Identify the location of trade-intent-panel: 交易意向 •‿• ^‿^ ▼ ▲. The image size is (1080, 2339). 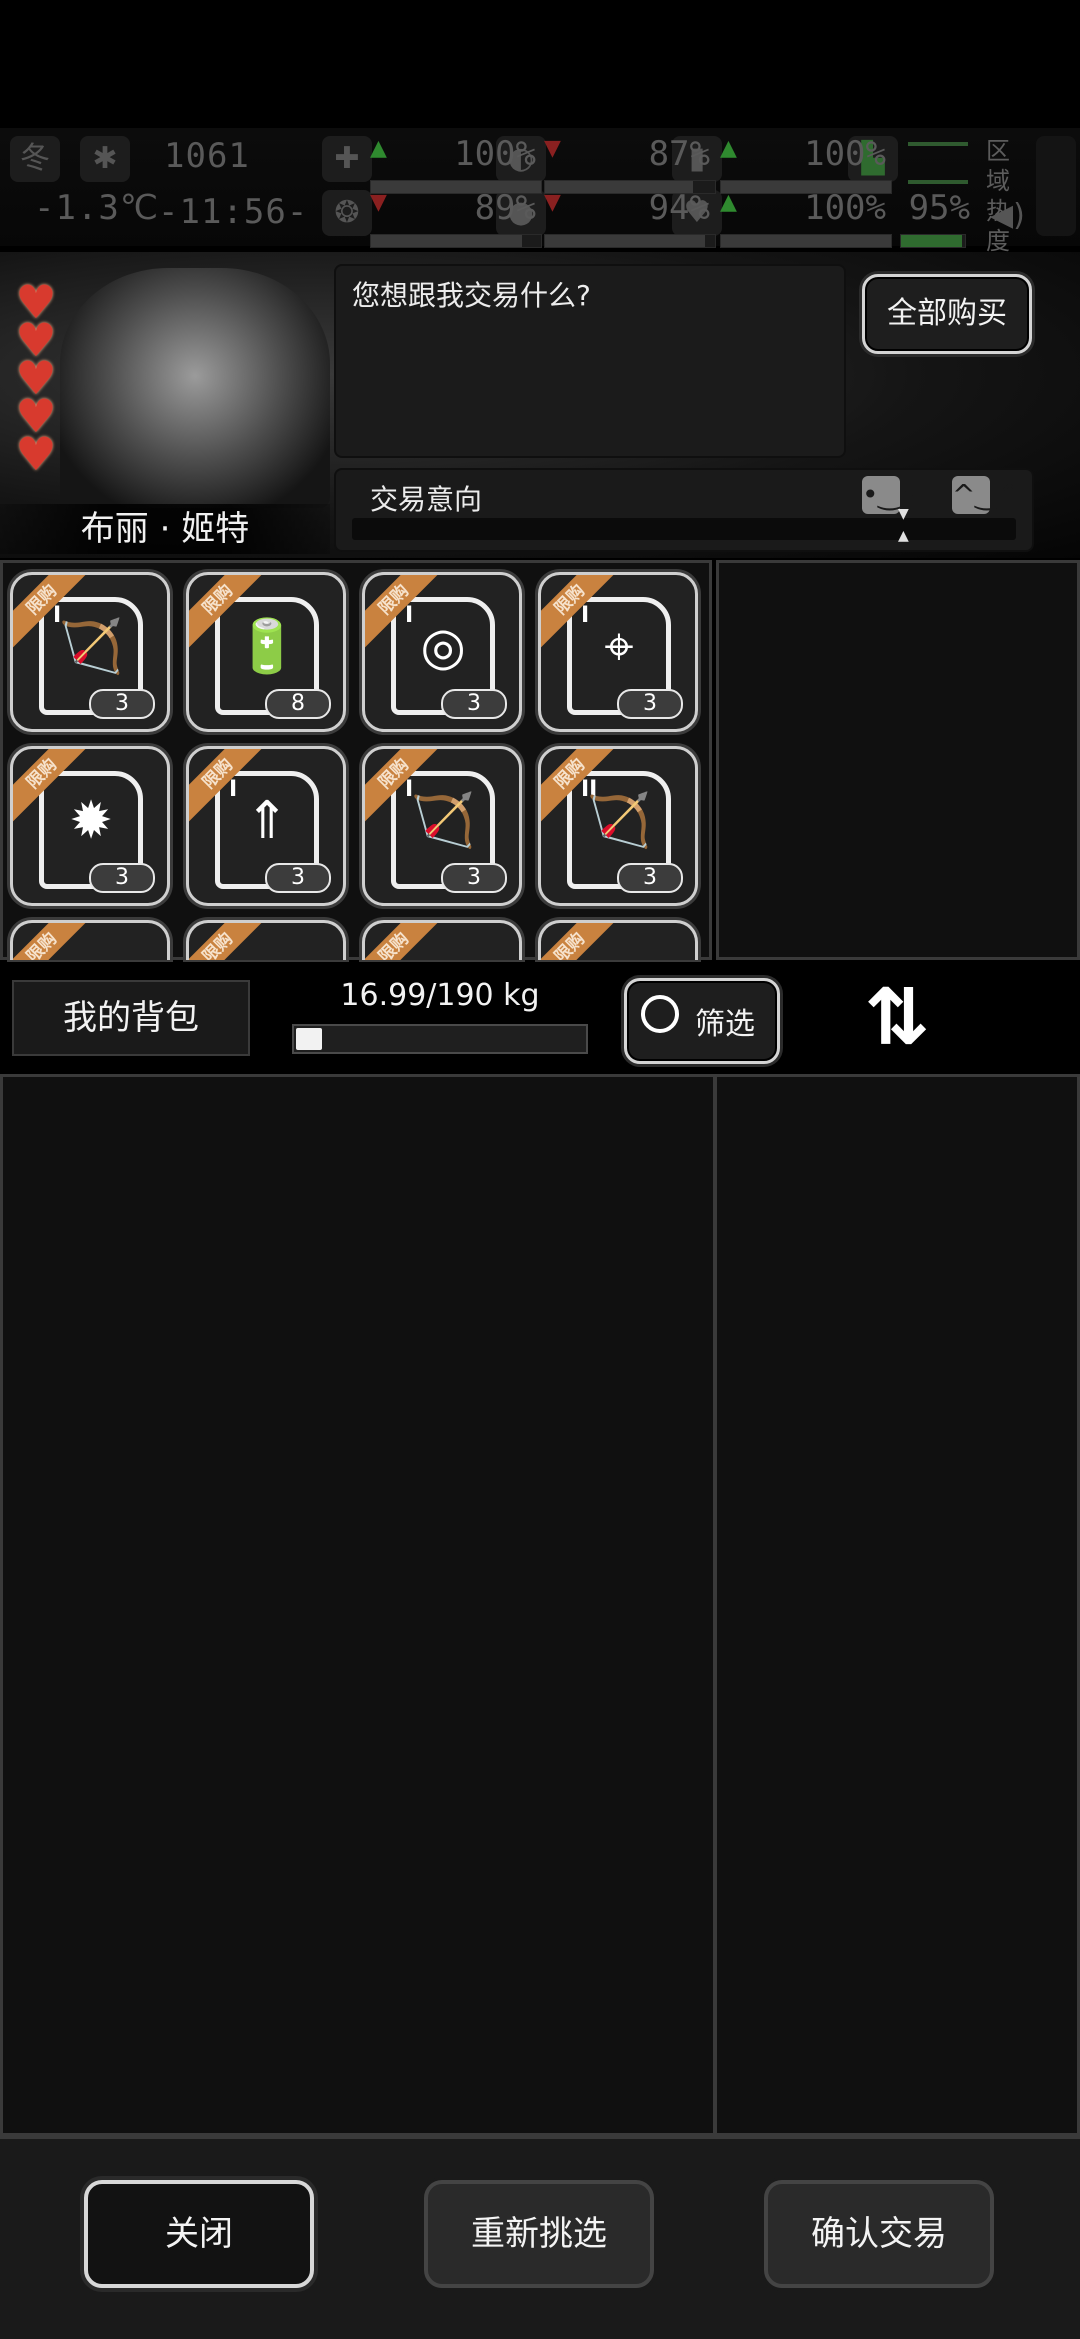
(684, 510).